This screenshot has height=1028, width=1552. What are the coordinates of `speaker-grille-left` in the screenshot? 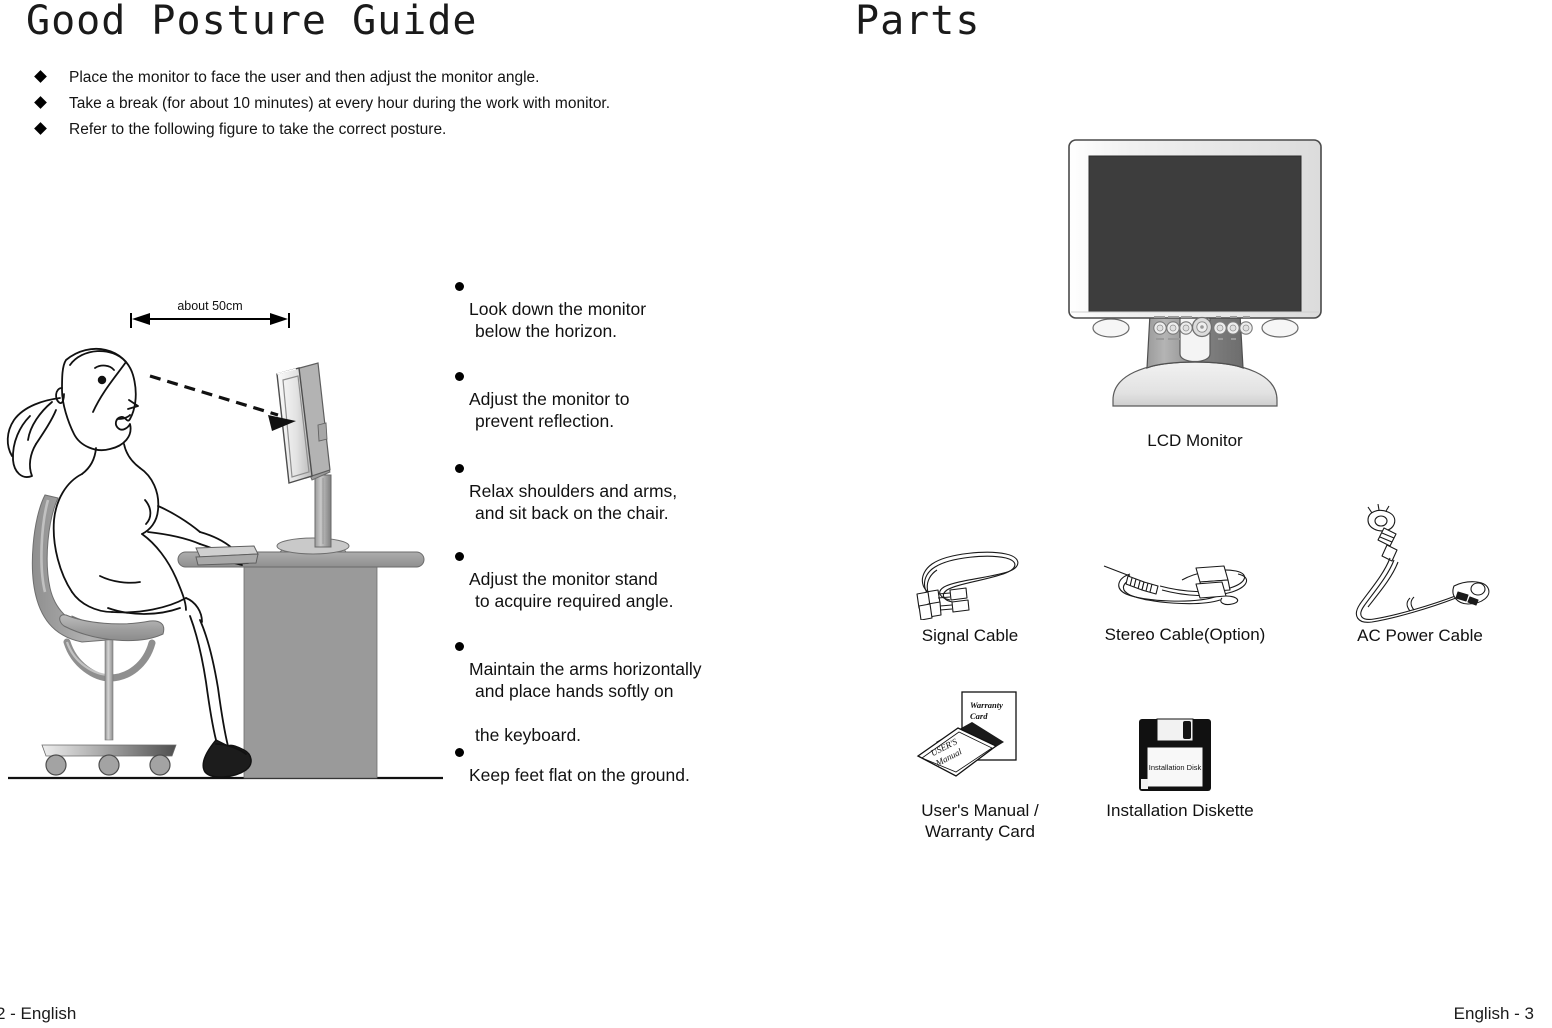 It's located at (1111, 328).